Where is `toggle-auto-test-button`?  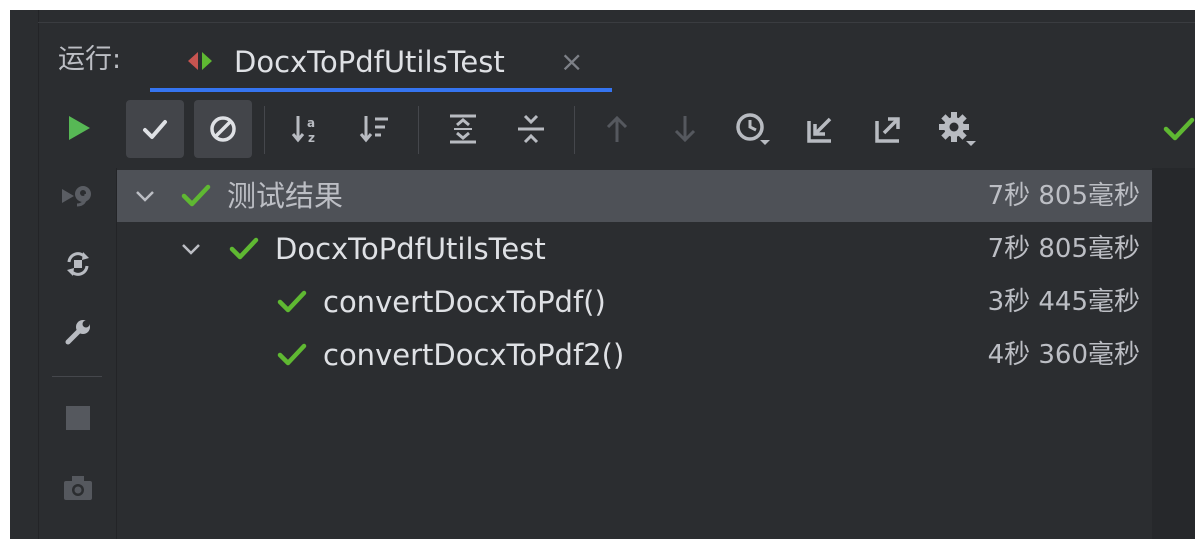
toggle-auto-test-button is located at coordinates (78, 264).